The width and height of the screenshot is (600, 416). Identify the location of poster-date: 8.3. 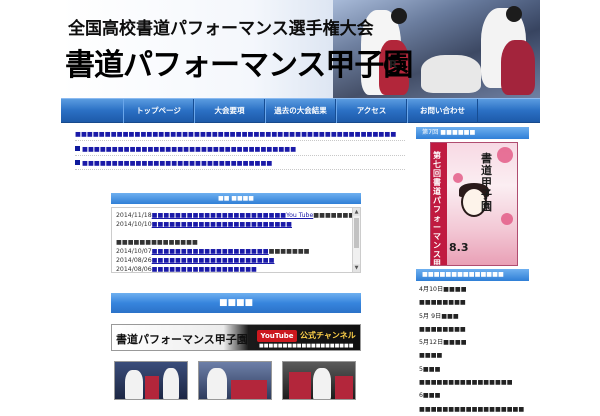
(459, 247).